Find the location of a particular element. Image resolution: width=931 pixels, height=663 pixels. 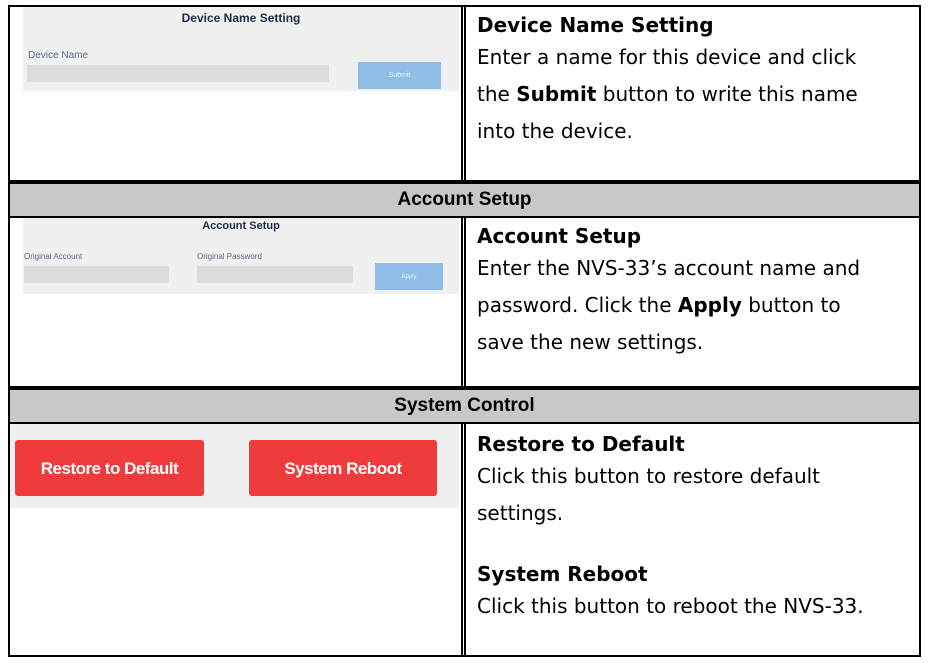

original-password-label: Original Password is located at coordinates (229, 256).